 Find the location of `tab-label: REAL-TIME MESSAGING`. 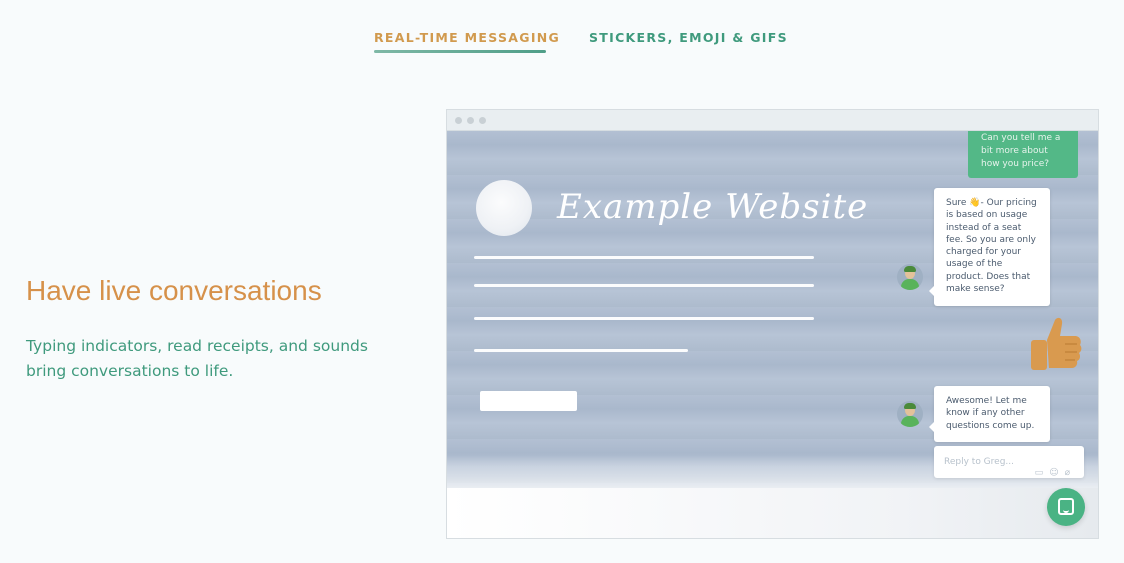

tab-label: REAL-TIME MESSAGING is located at coordinates (467, 37).